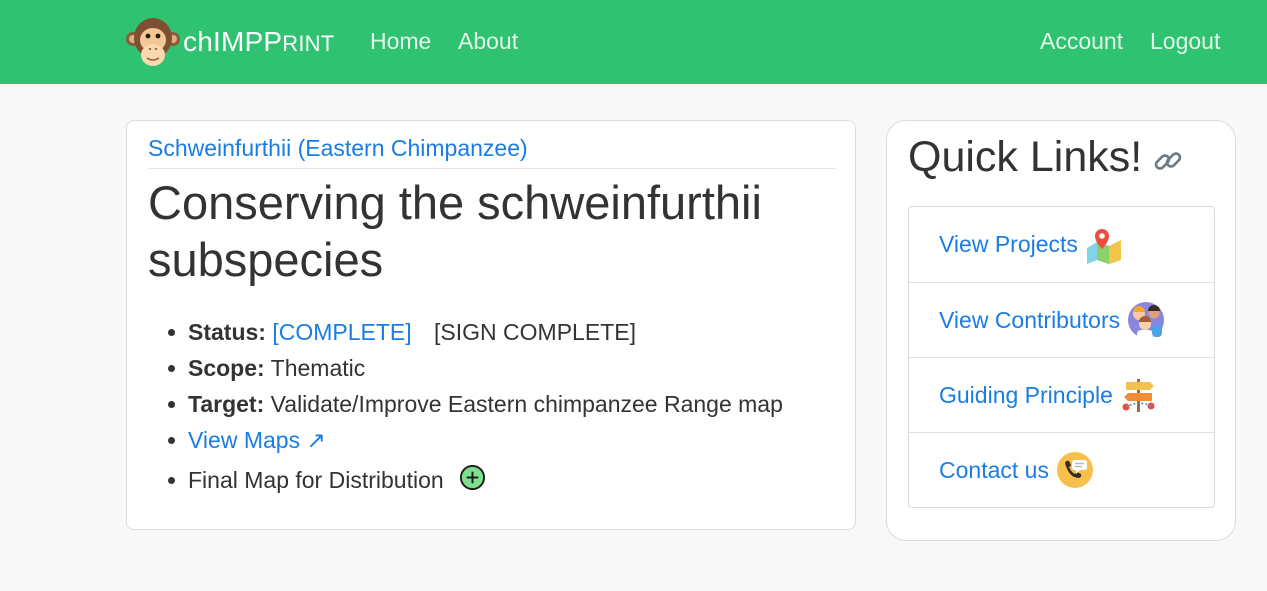 The height and width of the screenshot is (591, 1267). What do you see at coordinates (1026, 394) in the screenshot?
I see `quick-link-label: Guiding Principle` at bounding box center [1026, 394].